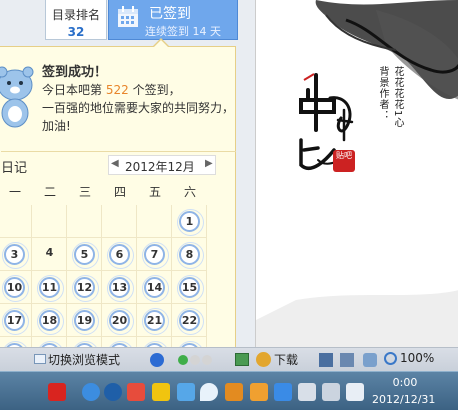 The width and height of the screenshot is (458, 410). Describe the element at coordinates (119, 192) in the screenshot. I see `weekday-label: 四` at that location.